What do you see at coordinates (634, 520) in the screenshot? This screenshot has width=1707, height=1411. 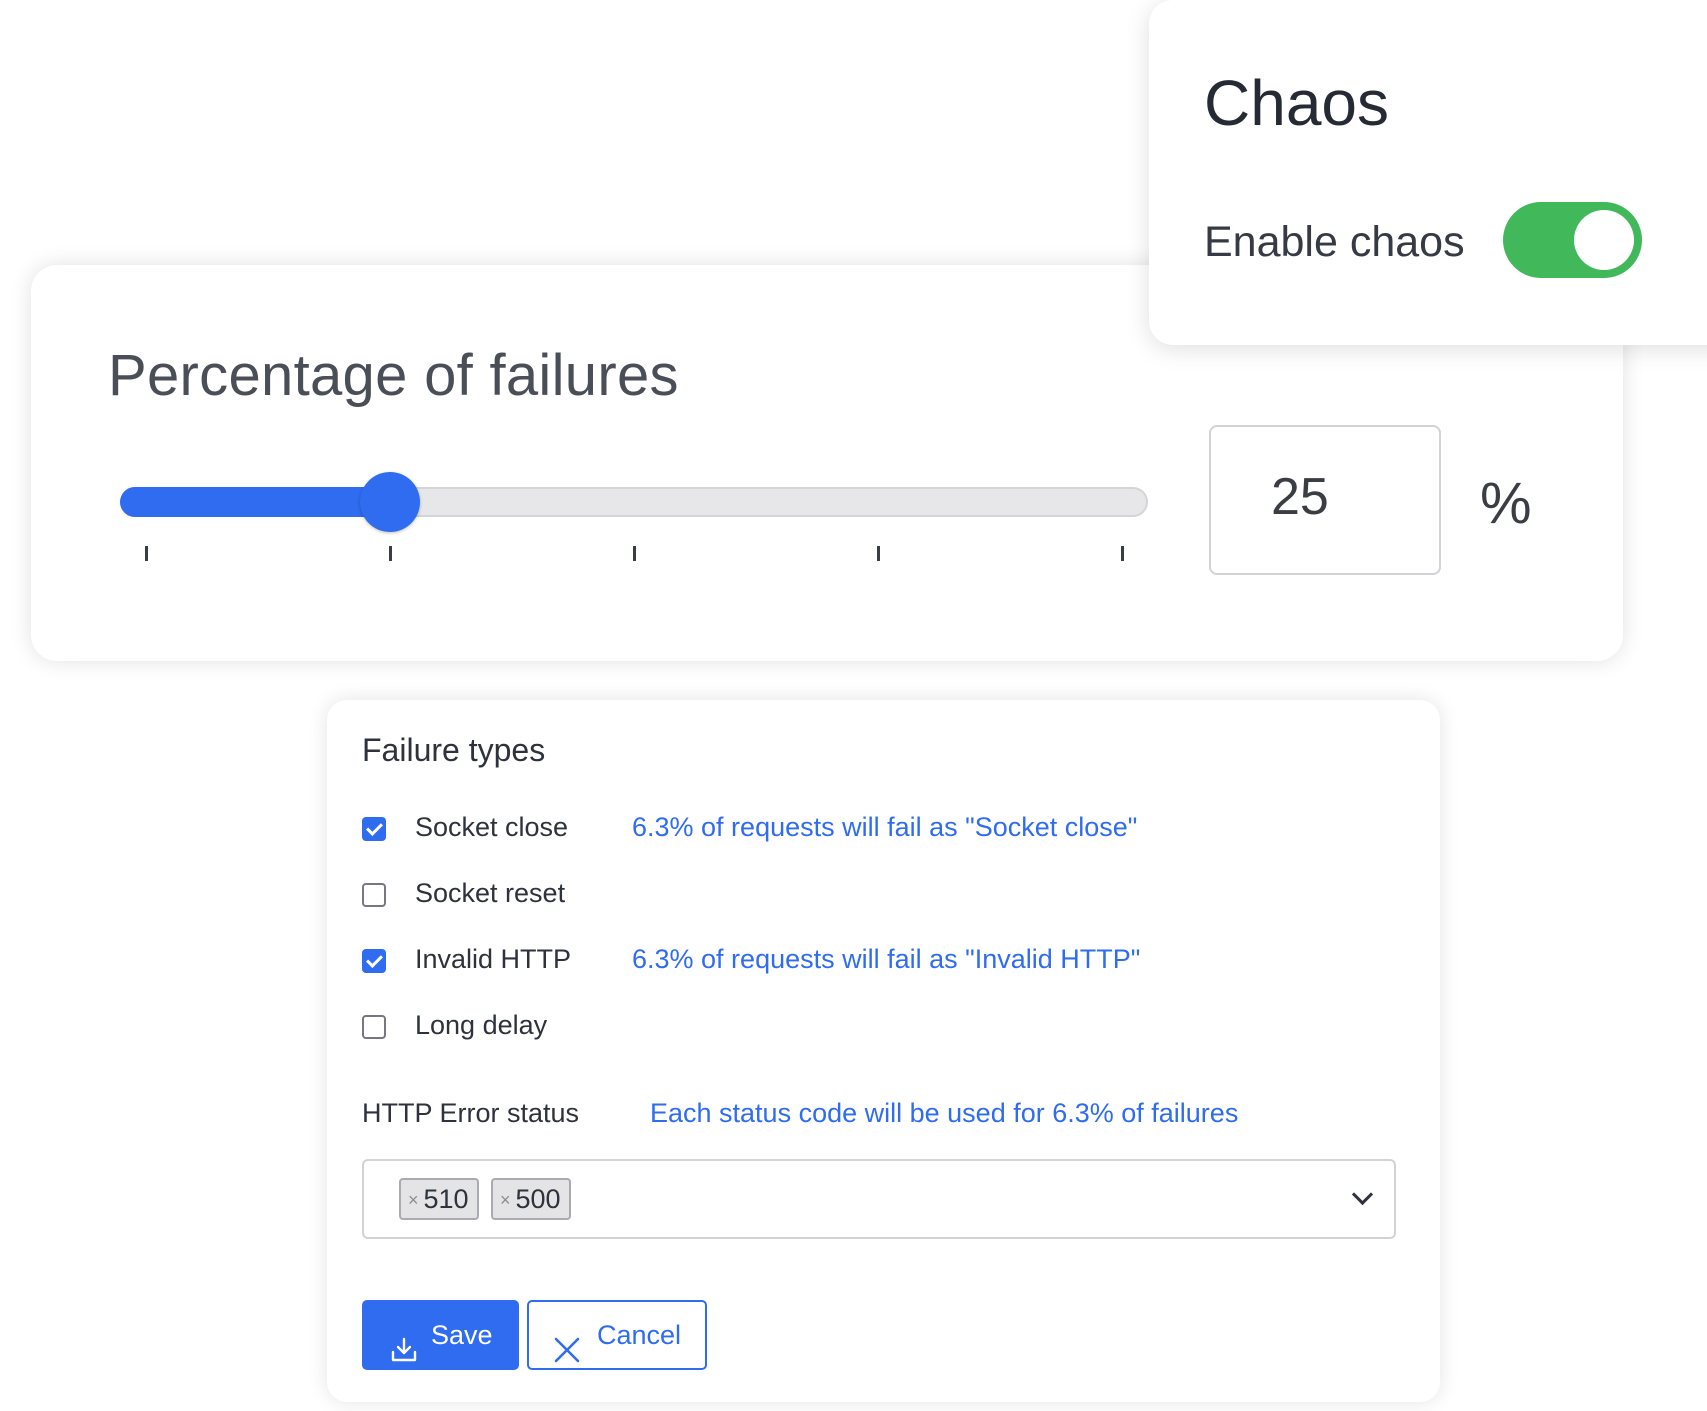 I see `failure-percentage-slider` at bounding box center [634, 520].